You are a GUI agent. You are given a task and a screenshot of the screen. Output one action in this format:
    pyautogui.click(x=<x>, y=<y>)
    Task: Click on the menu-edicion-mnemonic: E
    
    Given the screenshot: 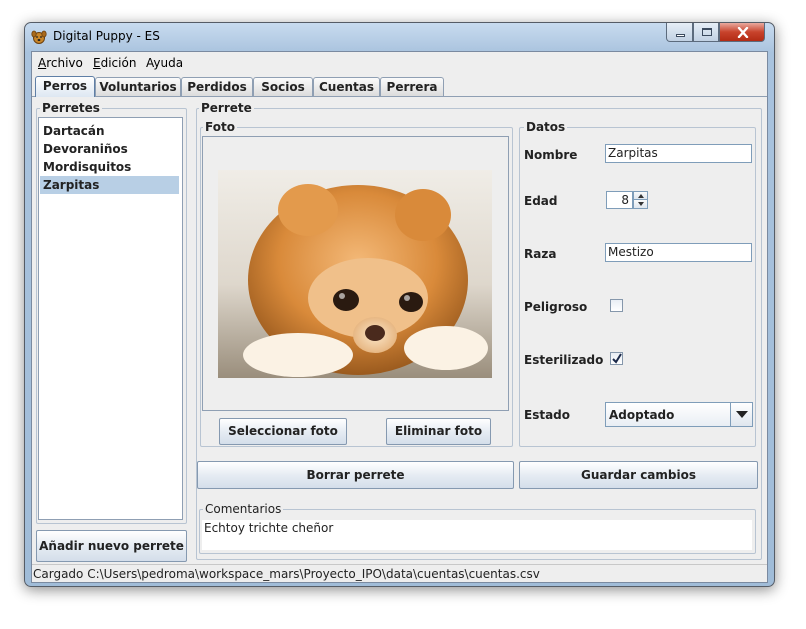 What is the action you would take?
    pyautogui.click(x=97, y=63)
    